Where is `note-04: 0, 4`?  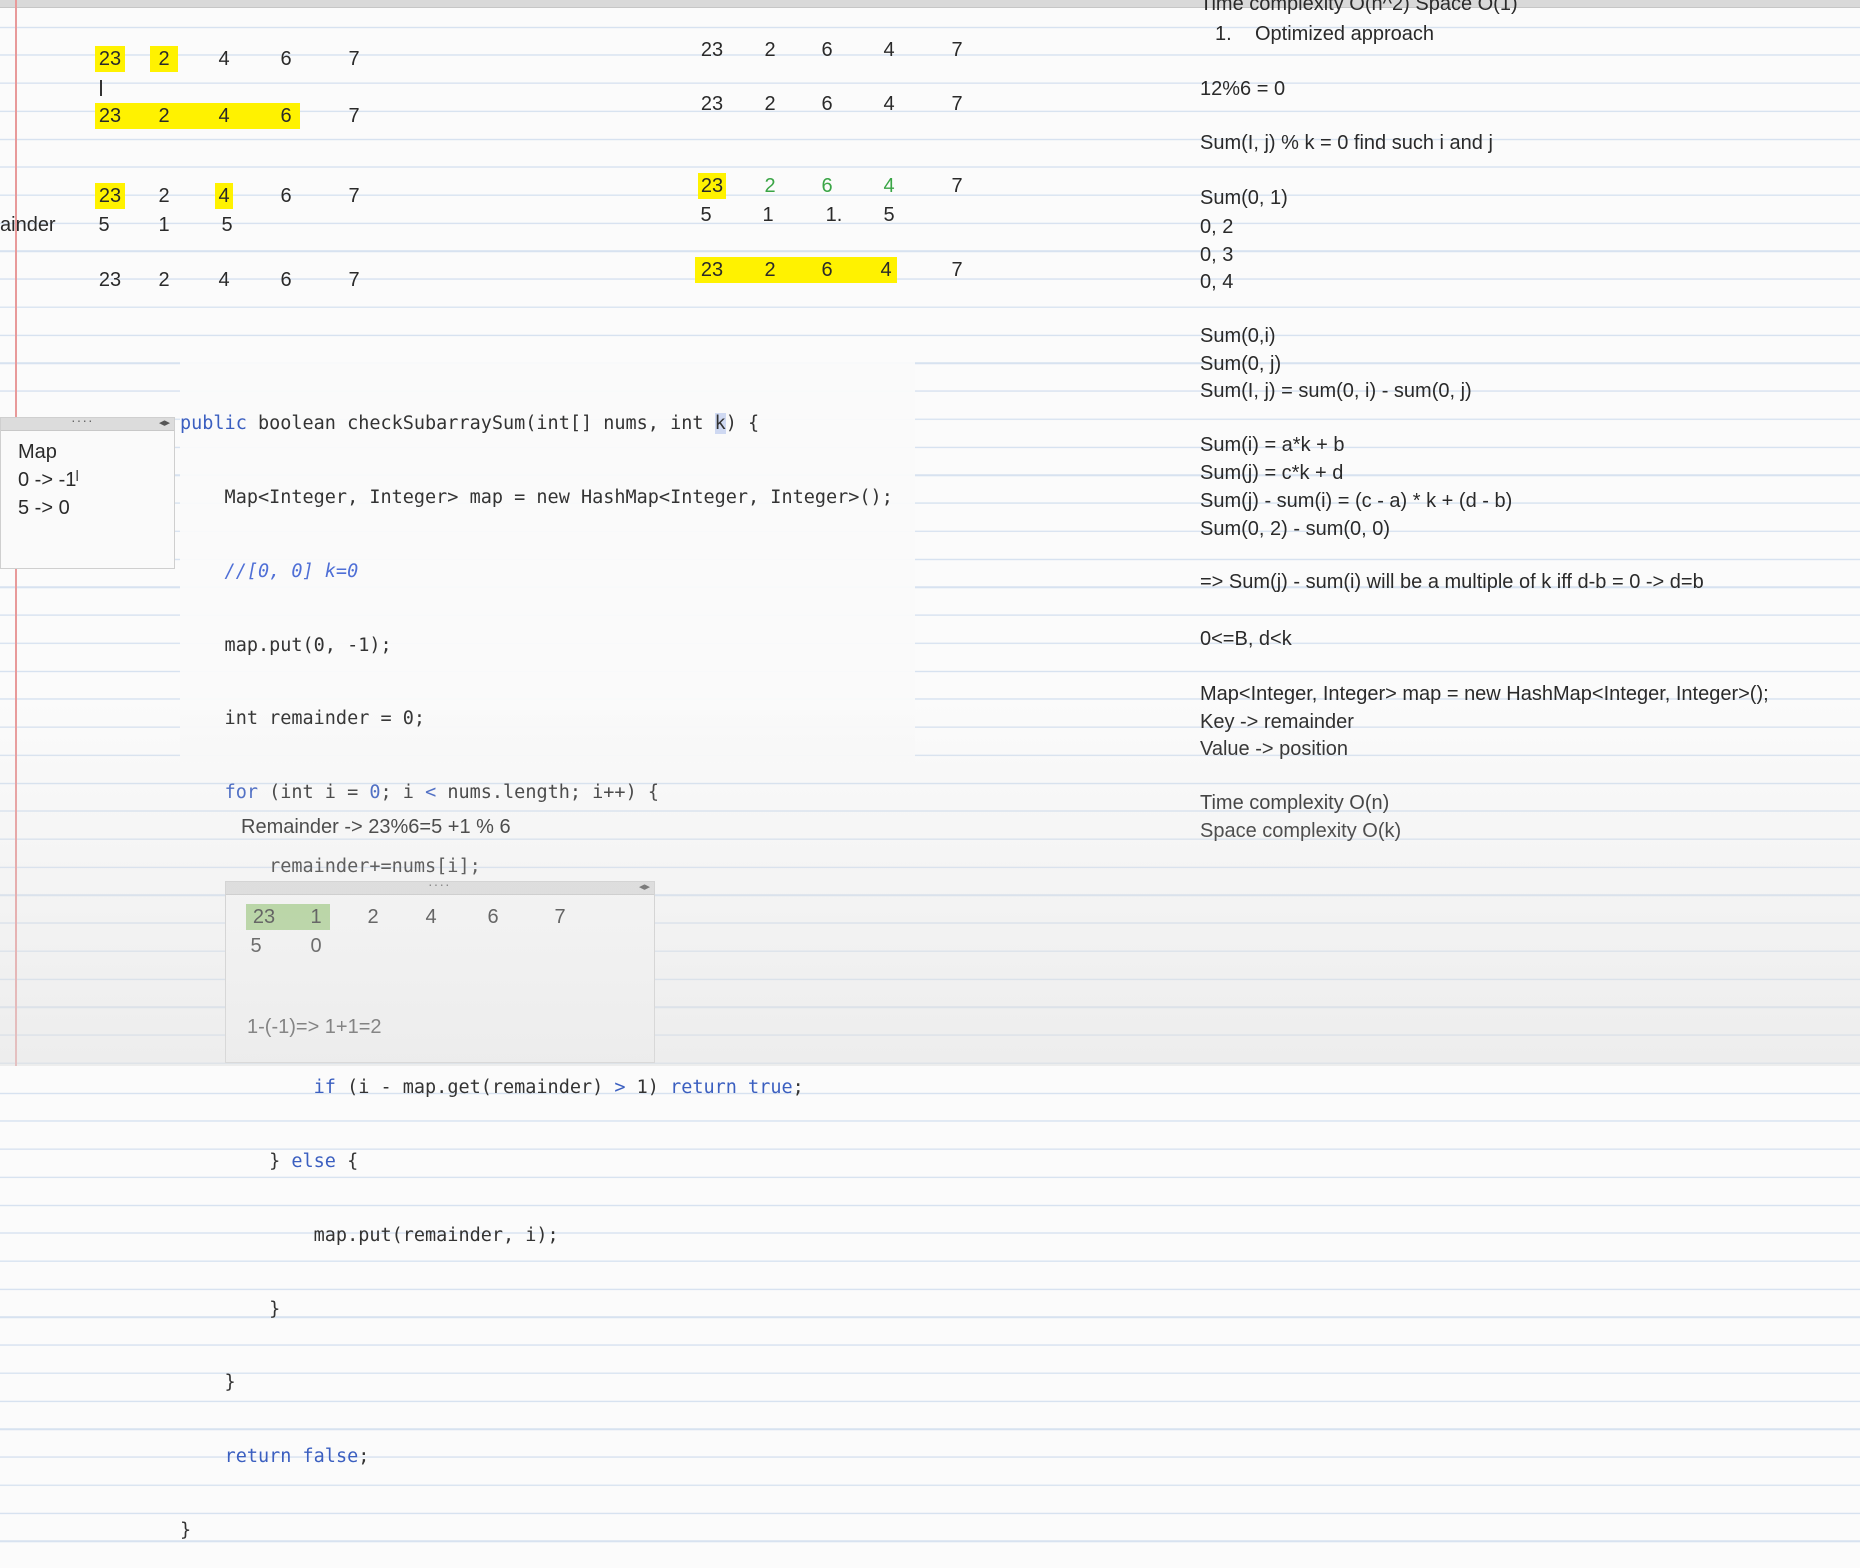 note-04: 0, 4 is located at coordinates (1217, 282).